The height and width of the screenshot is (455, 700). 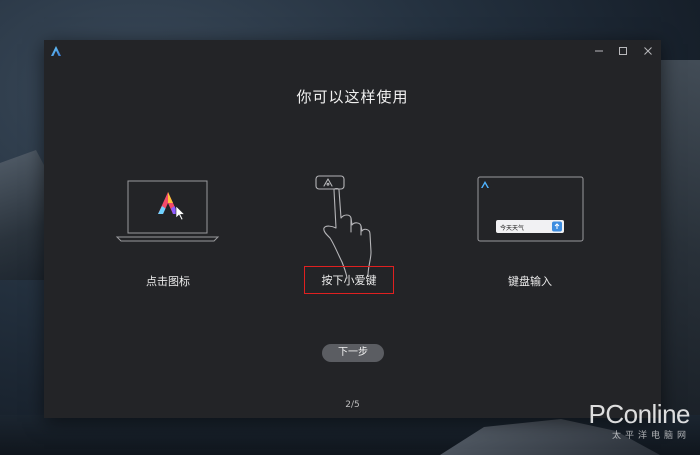 I want to click on close-button, so click(x=648, y=51).